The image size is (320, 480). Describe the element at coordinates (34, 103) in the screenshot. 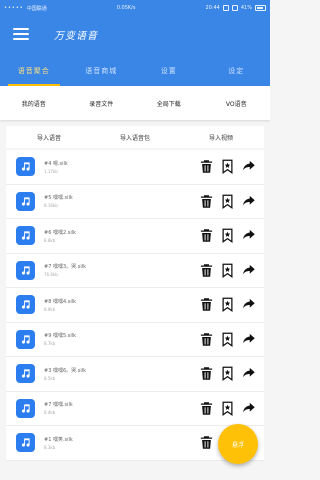

I see `subtab-my-voice: 我的语音` at that location.